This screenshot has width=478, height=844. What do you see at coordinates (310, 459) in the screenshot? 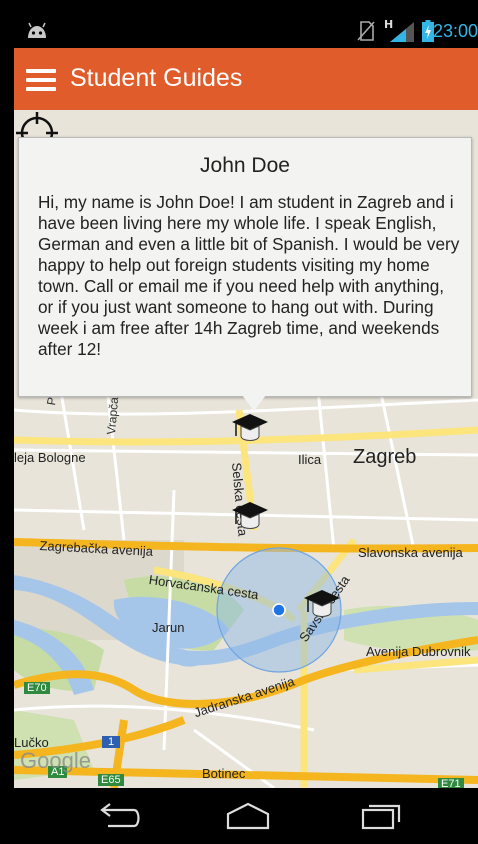
I see `street-label-ilica: Ilica` at bounding box center [310, 459].